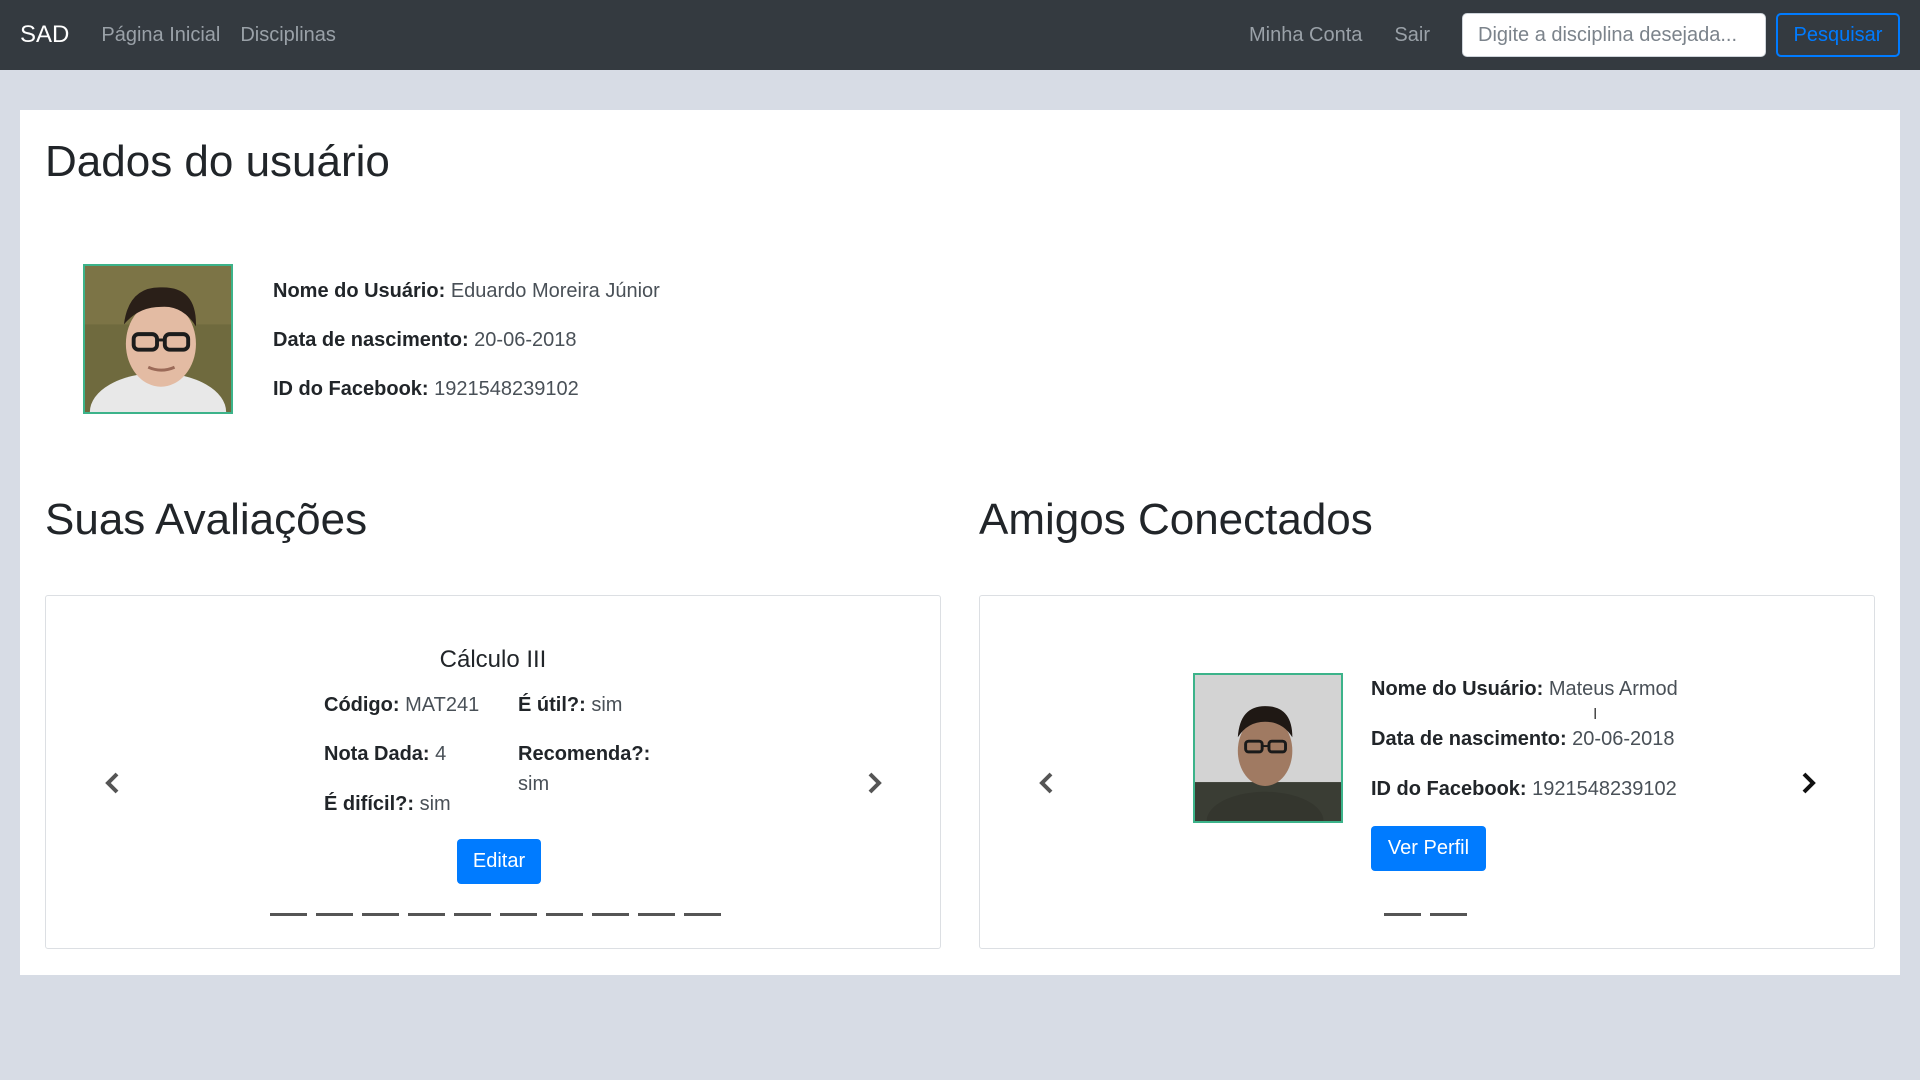 The height and width of the screenshot is (1080, 1920). I want to click on user-fb-value: 1921548239102, so click(506, 389).